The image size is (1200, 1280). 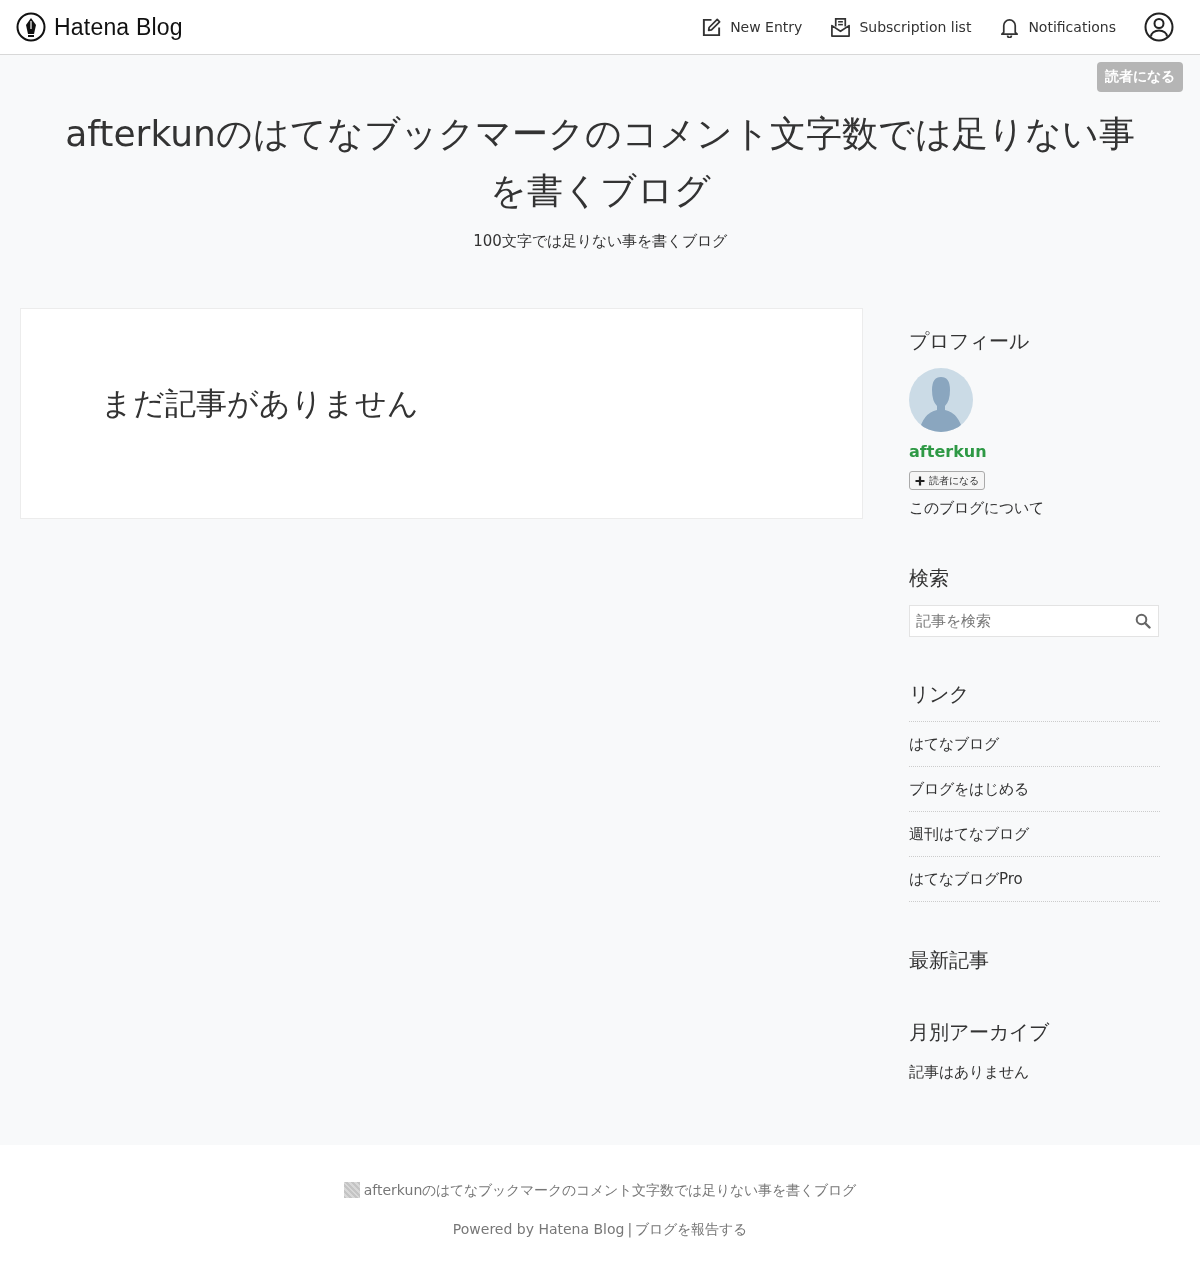 I want to click on no-archive-text: 記事はありません, so click(x=969, y=1072).